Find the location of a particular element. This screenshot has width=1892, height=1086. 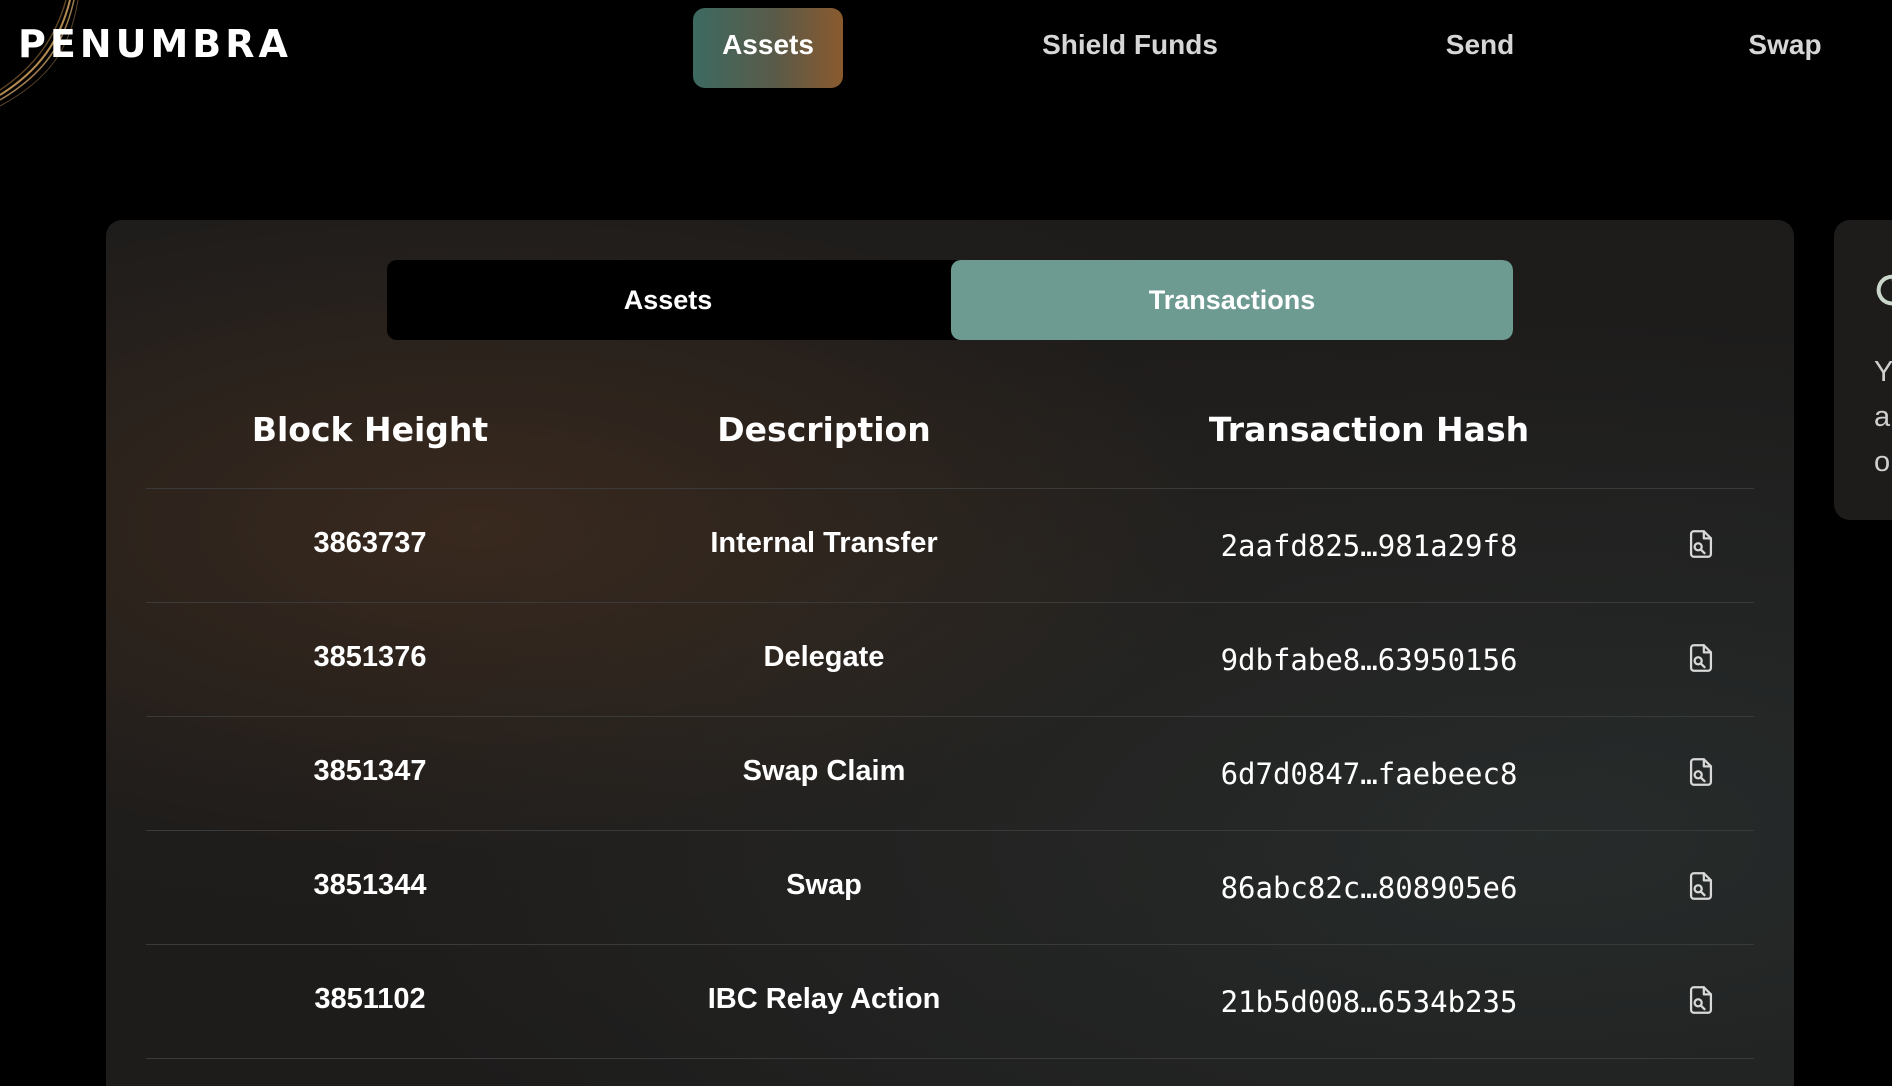

table-row: 3851344 Swap 86abc82c…808905e6 is located at coordinates (950, 888).